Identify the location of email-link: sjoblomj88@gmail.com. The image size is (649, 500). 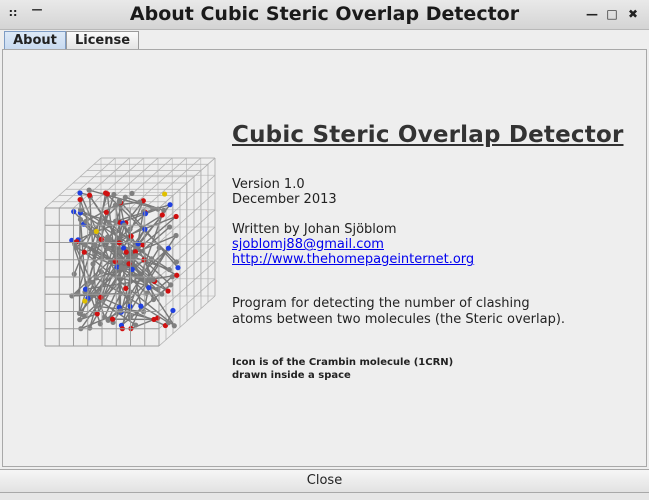
(308, 244).